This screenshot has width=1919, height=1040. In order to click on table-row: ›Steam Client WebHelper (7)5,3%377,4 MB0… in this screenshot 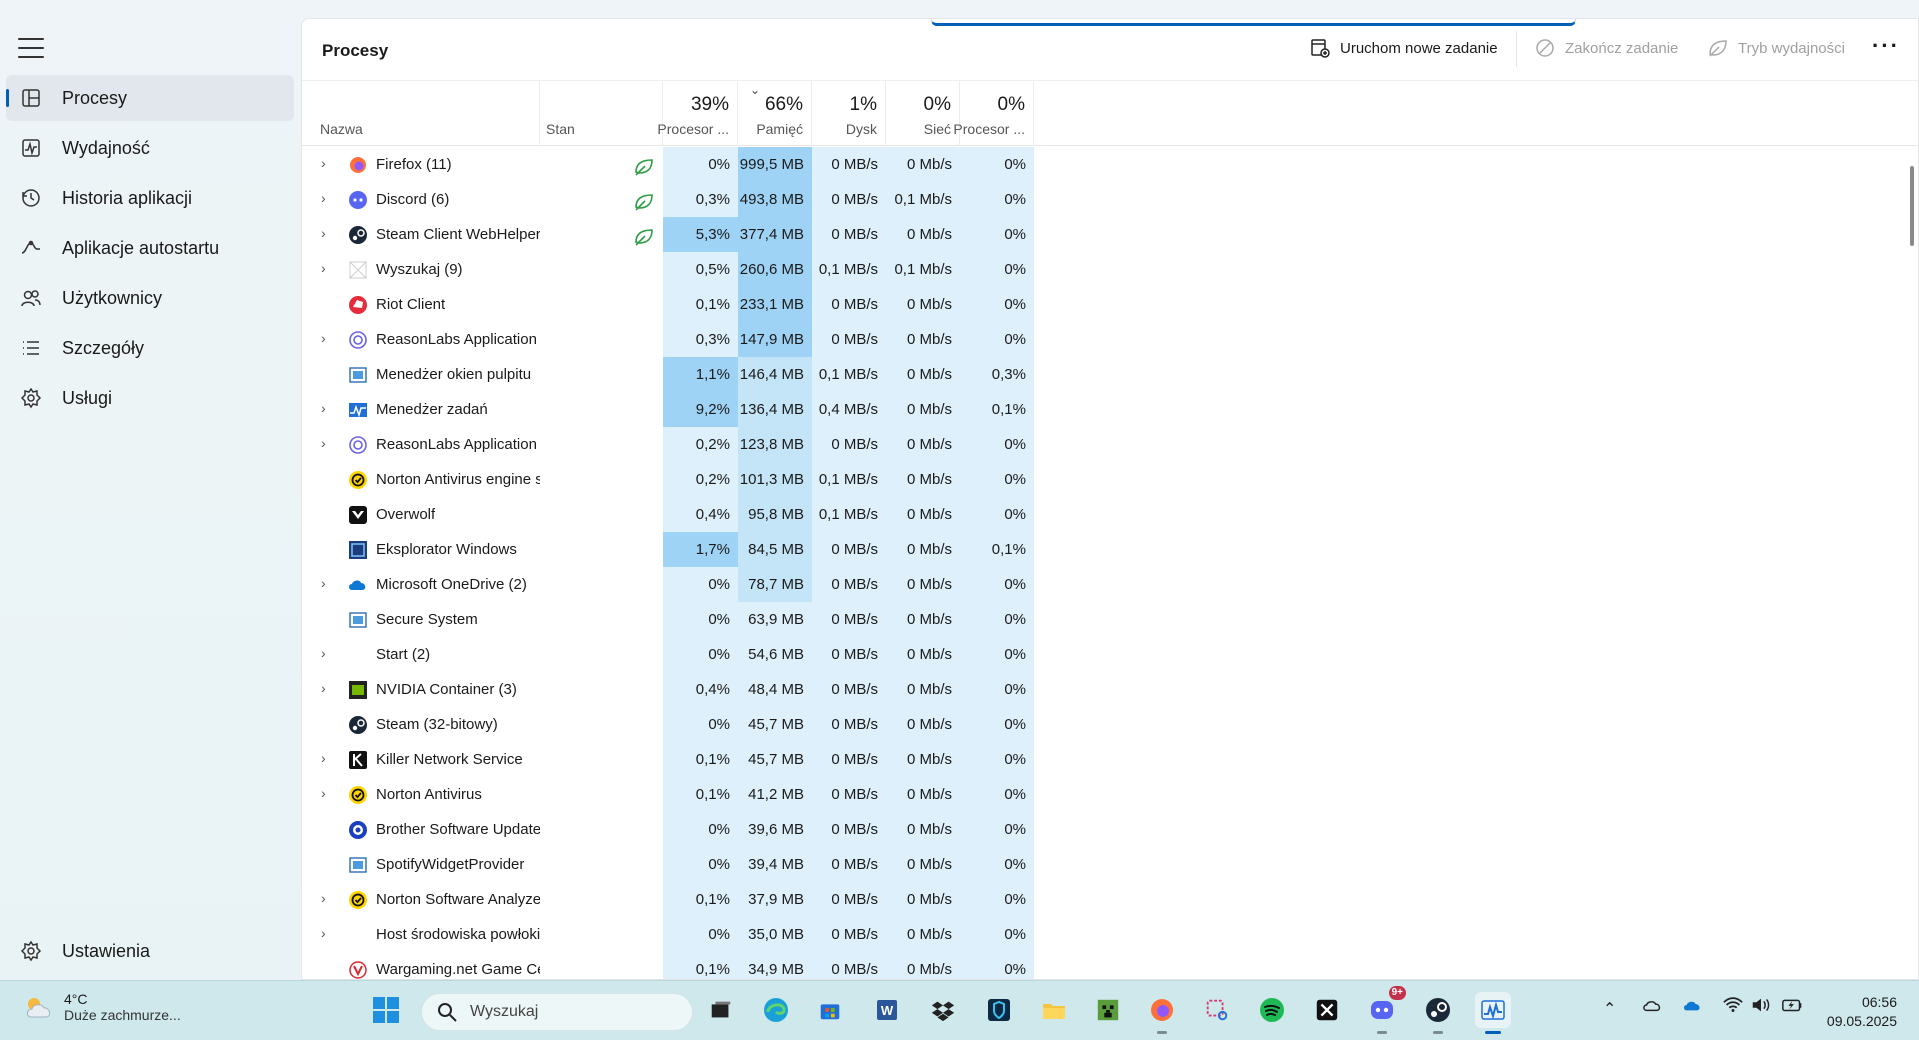, I will do `click(1110, 234)`.